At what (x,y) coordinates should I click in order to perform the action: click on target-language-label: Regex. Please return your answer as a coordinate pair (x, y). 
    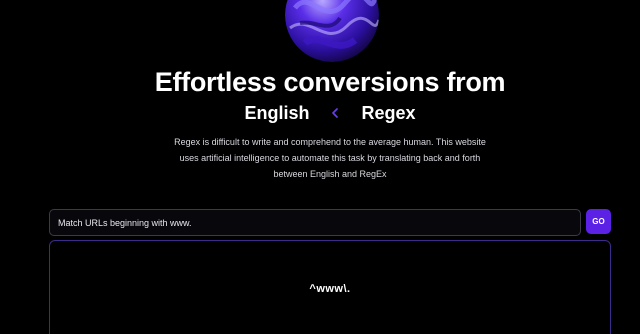
    Looking at the image, I should click on (388, 113).